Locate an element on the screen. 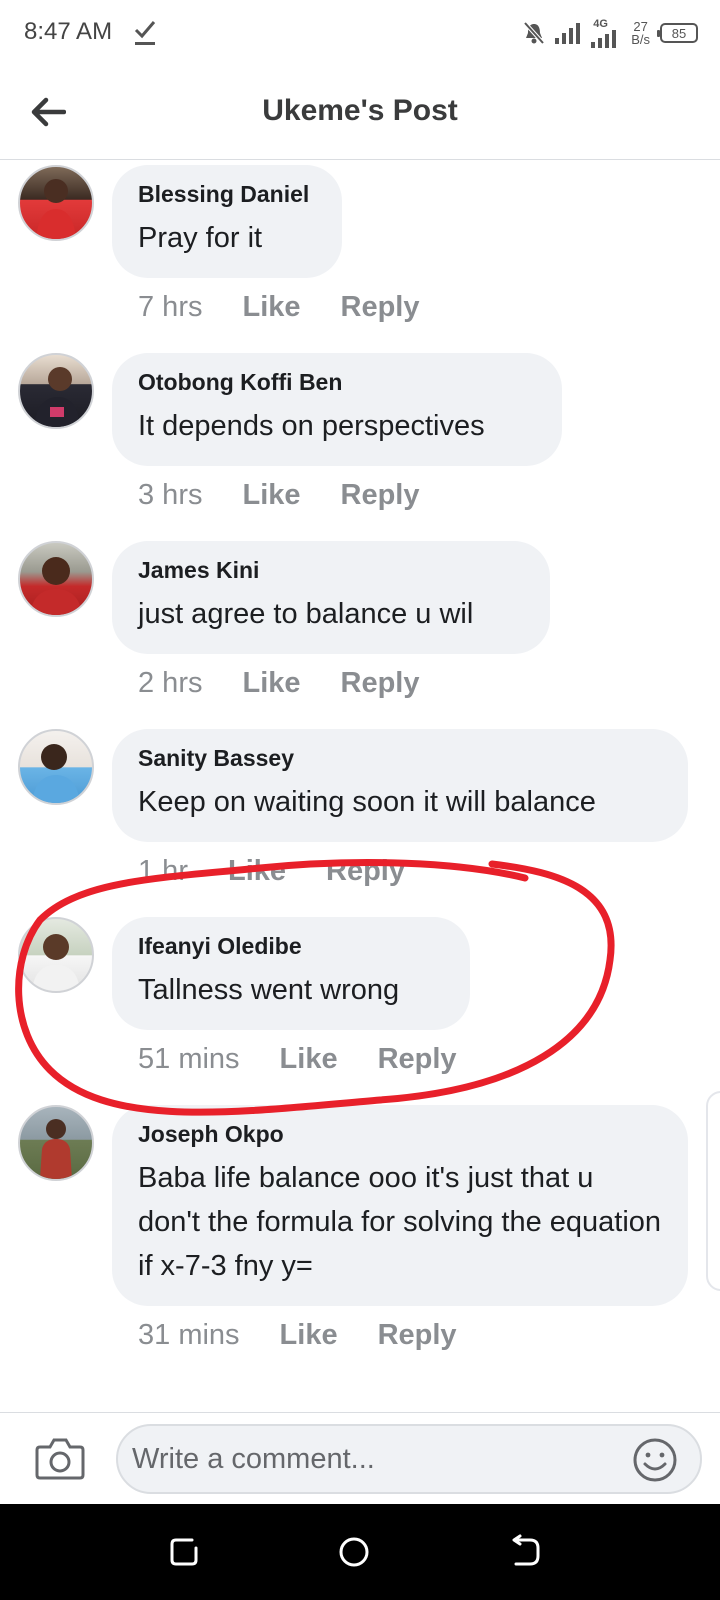  comment-actions: 31 mins Like Reply is located at coordinates (297, 1335).